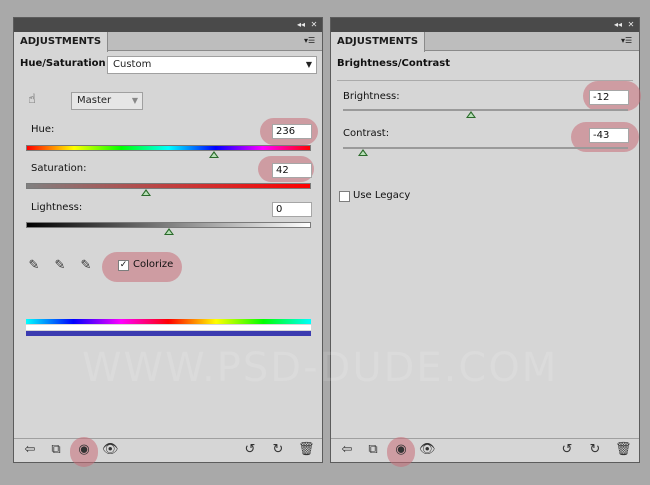 Image resolution: width=650 pixels, height=485 pixels. Describe the element at coordinates (382, 195) in the screenshot. I see `use-legacy-label: Use Legacy` at that location.